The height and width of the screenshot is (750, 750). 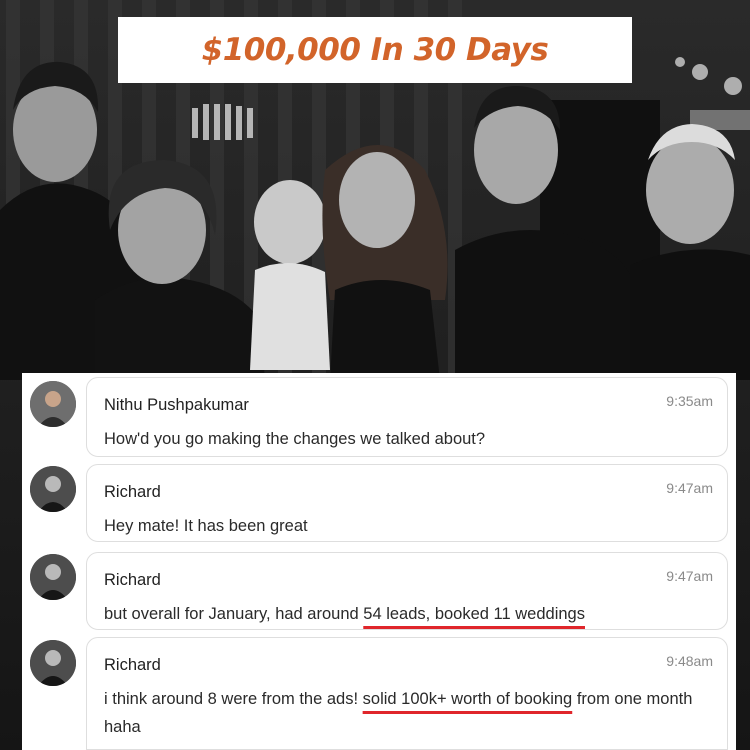 I want to click on highlighted-text: 54 leads, booked 11 weddings, so click(x=474, y=614).